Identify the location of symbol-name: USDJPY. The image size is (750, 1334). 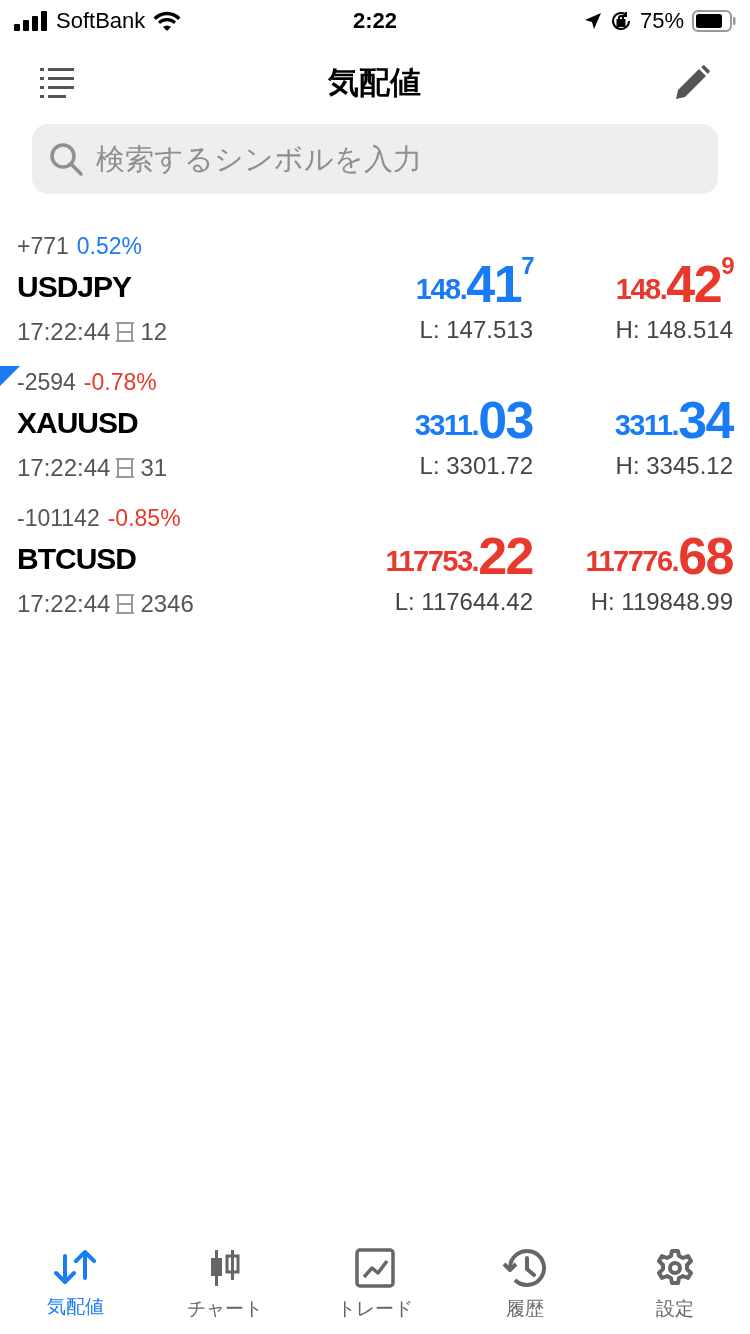
(74, 287).